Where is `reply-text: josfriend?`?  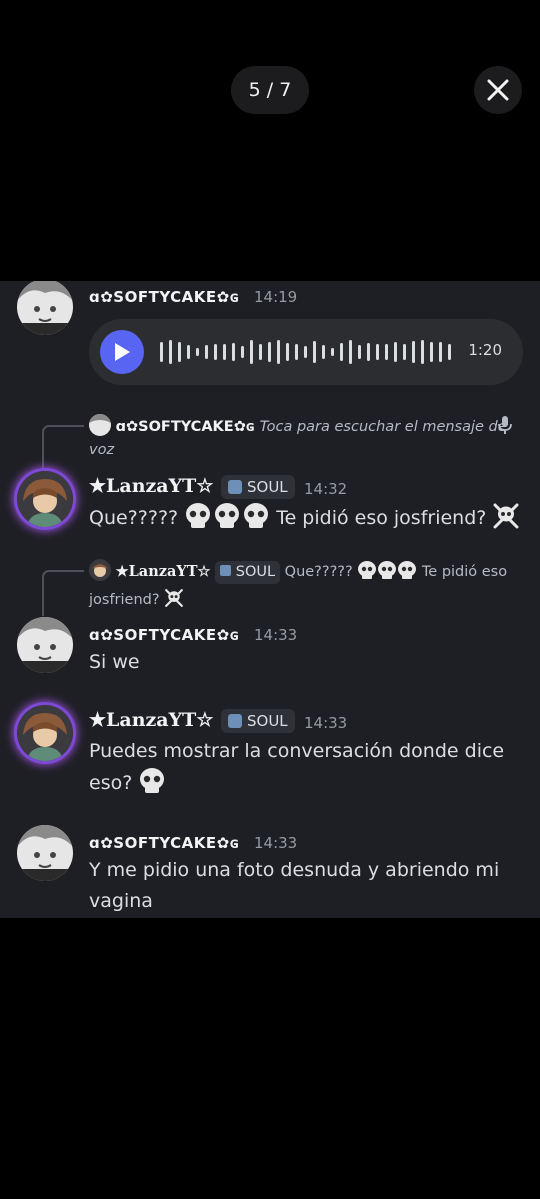
reply-text: josfriend? is located at coordinates (124, 600).